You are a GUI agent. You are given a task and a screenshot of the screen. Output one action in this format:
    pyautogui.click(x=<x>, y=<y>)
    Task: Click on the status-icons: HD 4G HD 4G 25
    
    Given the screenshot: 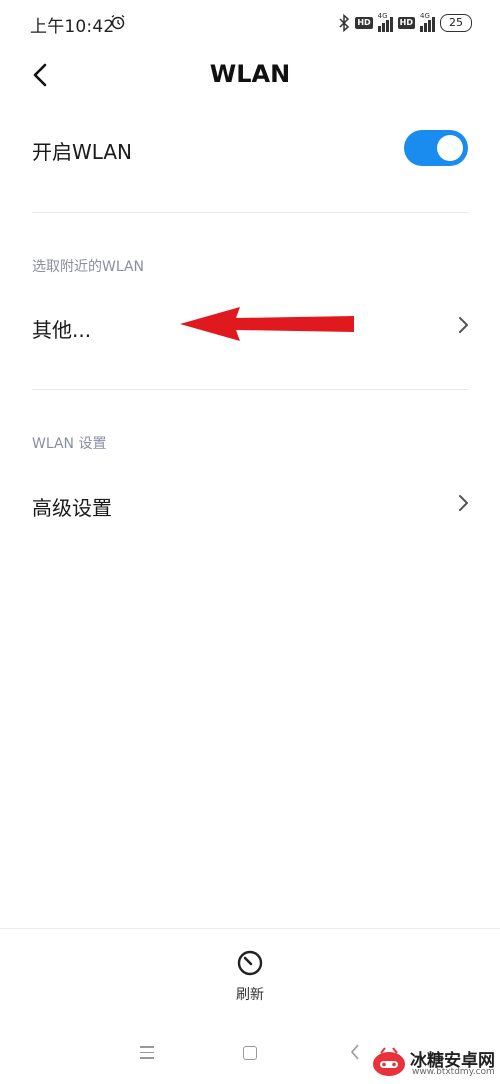 What is the action you would take?
    pyautogui.click(x=405, y=23)
    